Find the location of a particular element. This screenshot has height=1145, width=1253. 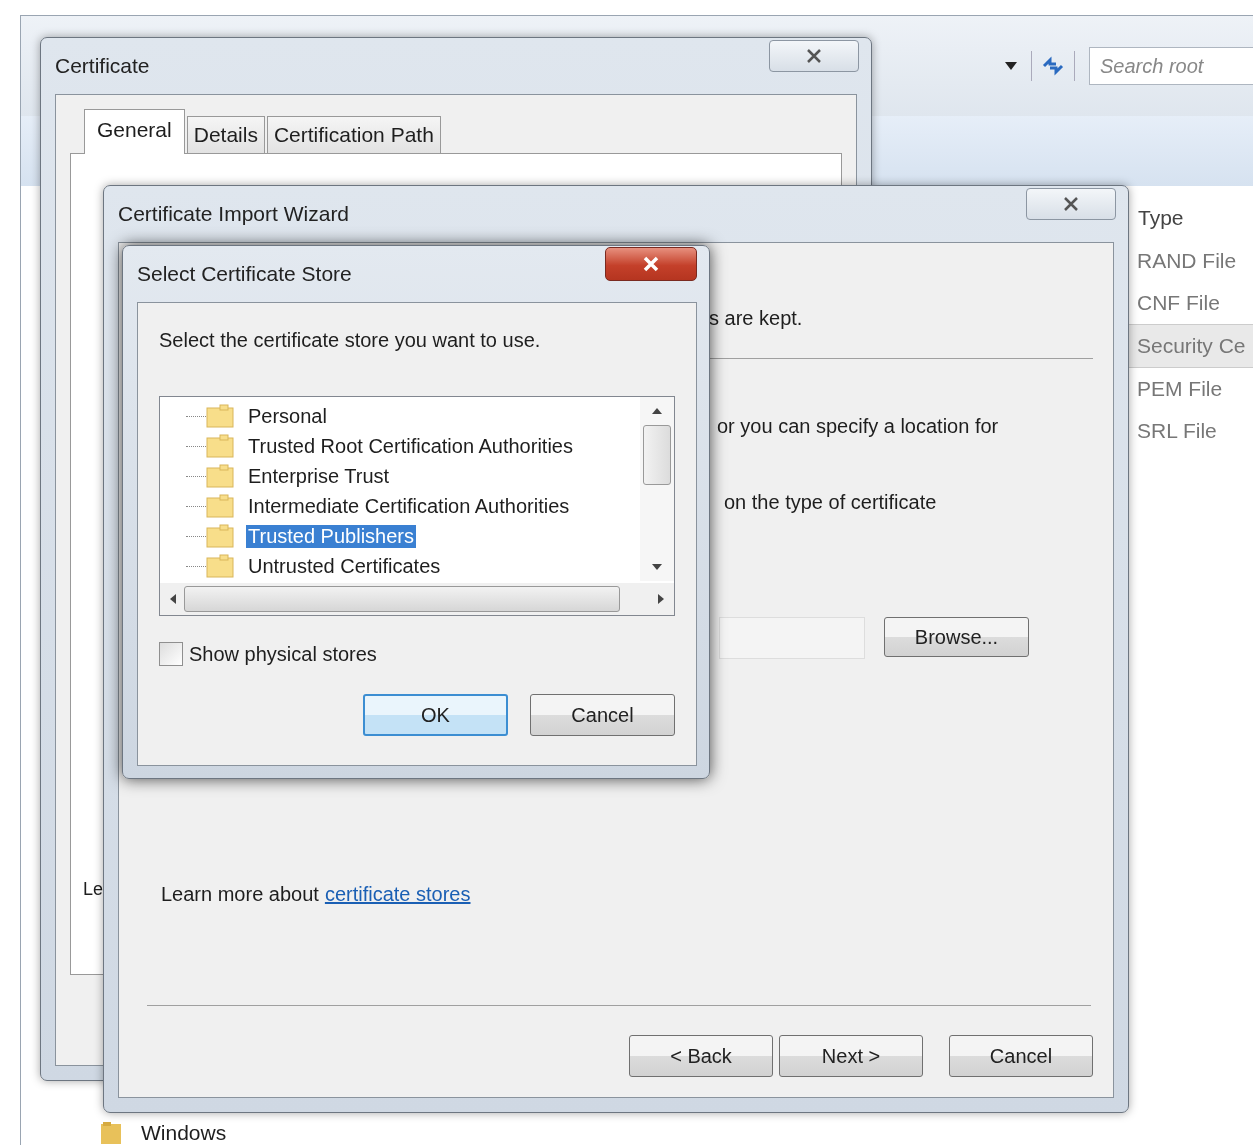

file-type-cell: Security Ce is located at coordinates (1190, 346).